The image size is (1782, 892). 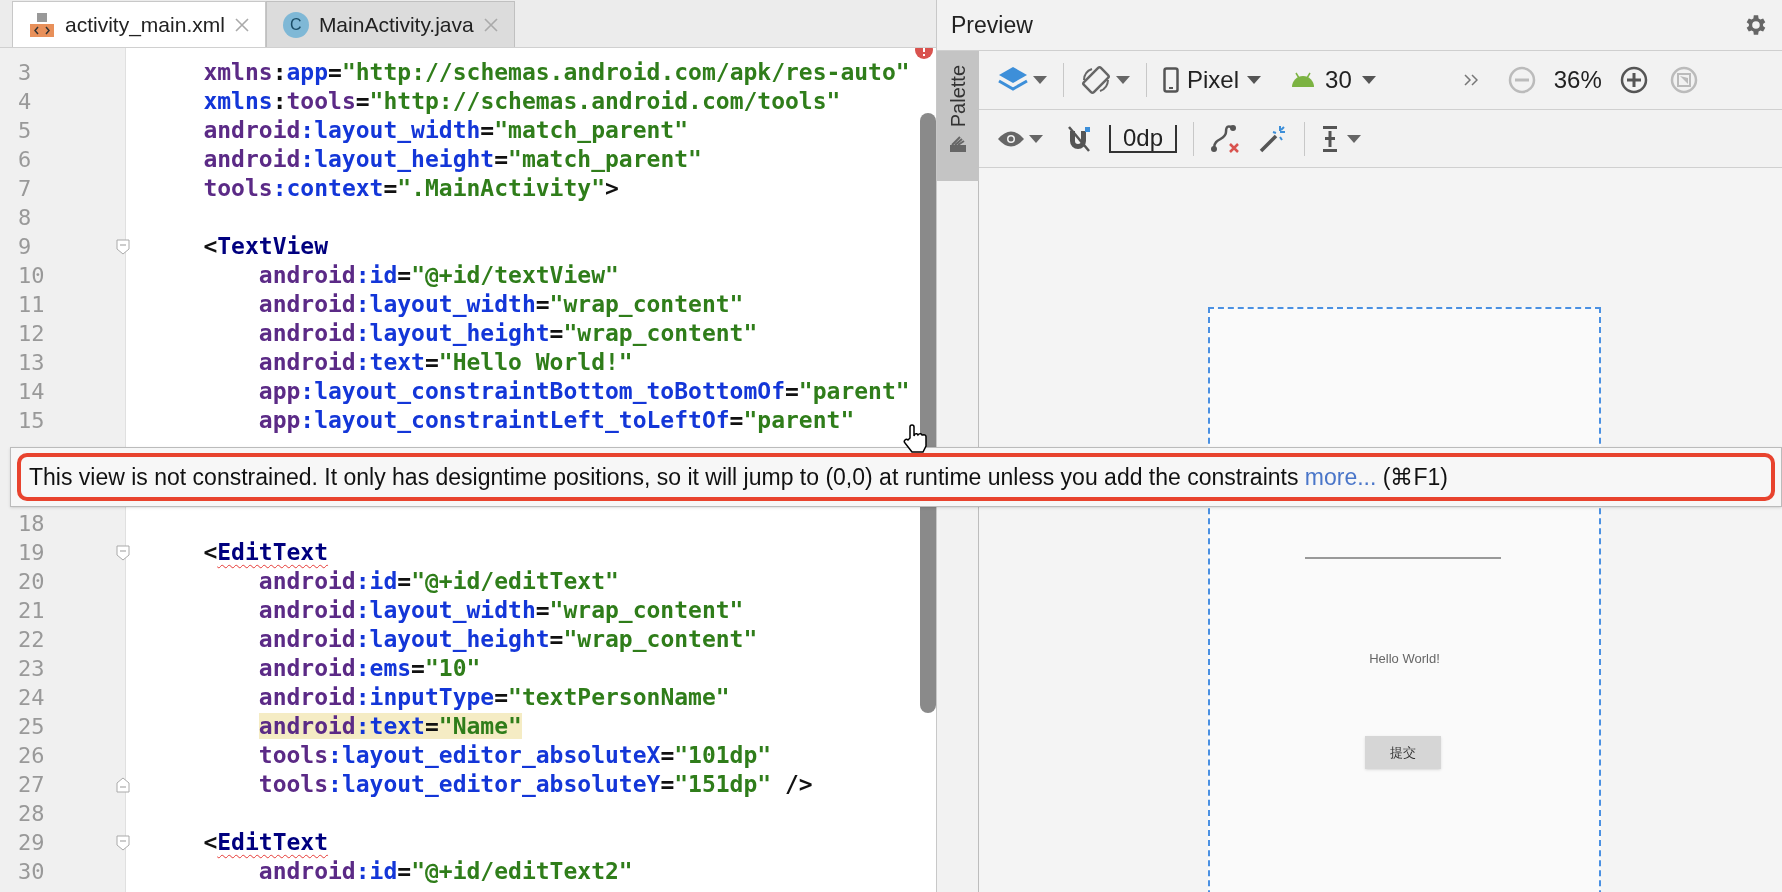 I want to click on line-number: 22, so click(x=31, y=640).